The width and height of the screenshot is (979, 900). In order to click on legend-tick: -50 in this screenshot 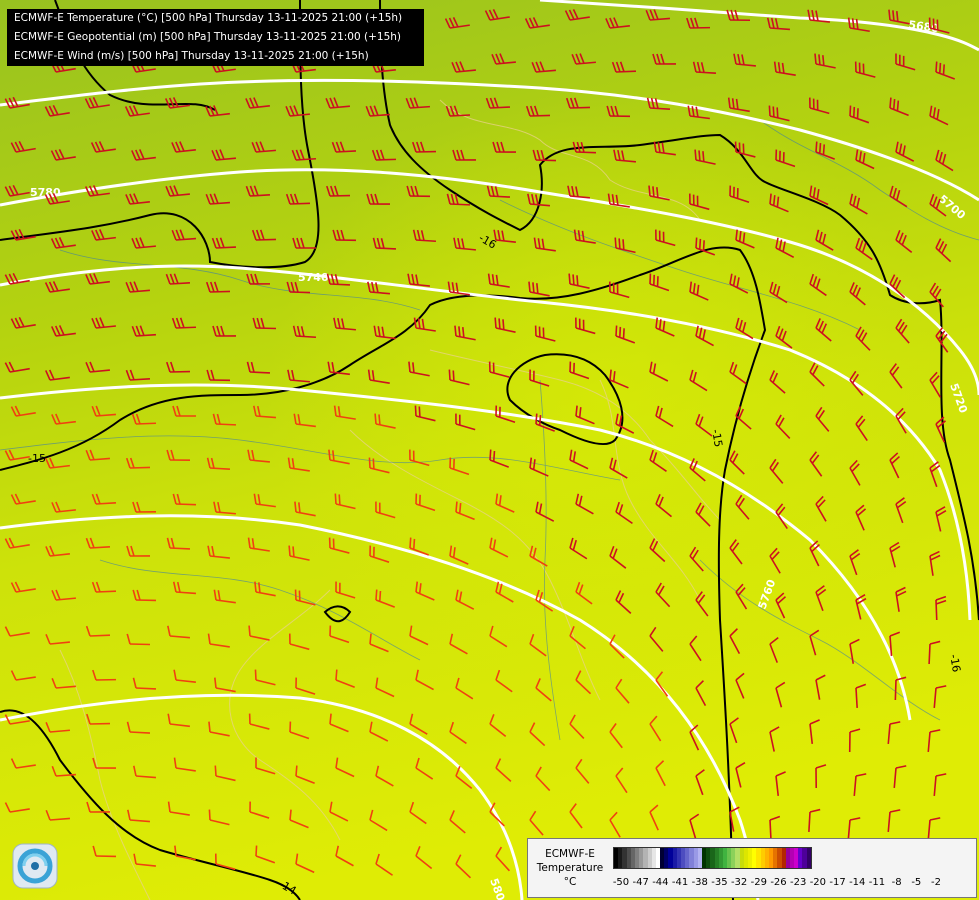, I will do `click(621, 882)`.